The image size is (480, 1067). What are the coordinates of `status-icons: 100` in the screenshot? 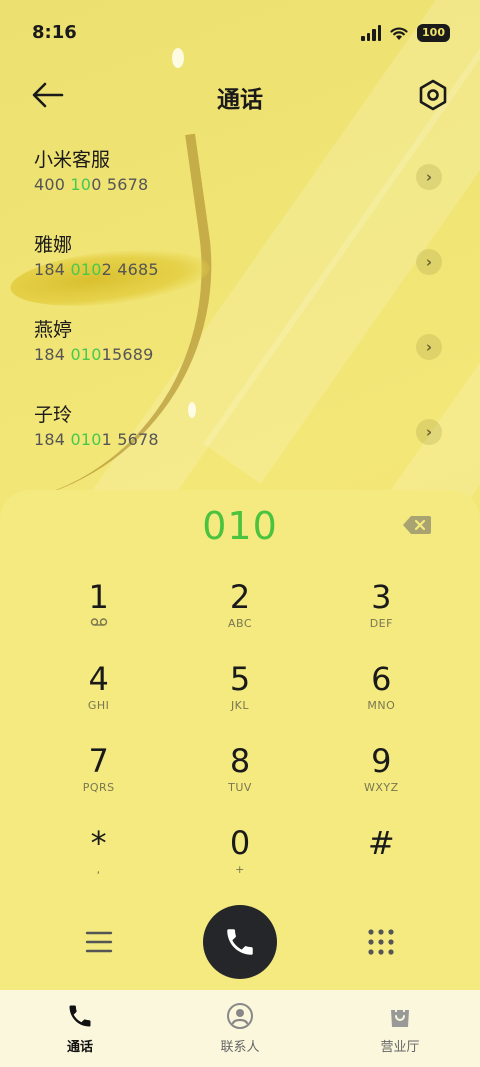 It's located at (405, 33).